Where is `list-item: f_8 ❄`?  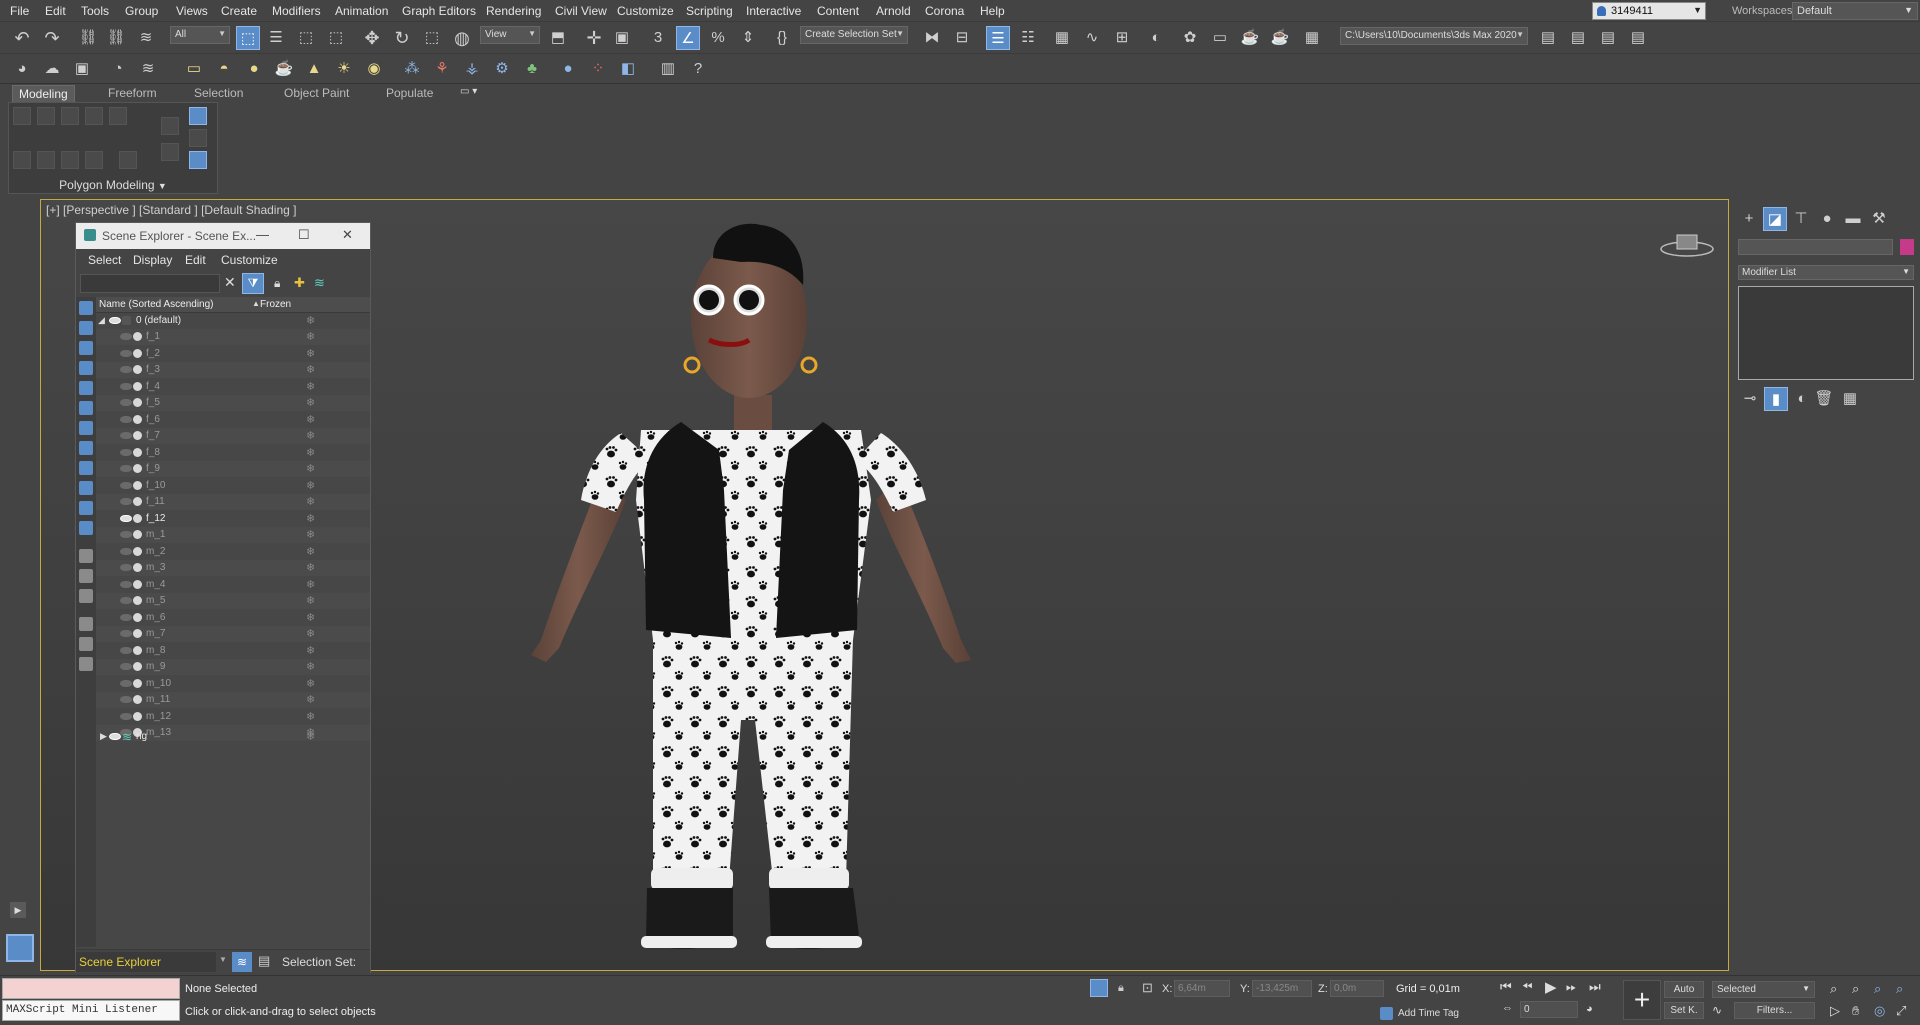 list-item: f_8 ❄ is located at coordinates (233, 453).